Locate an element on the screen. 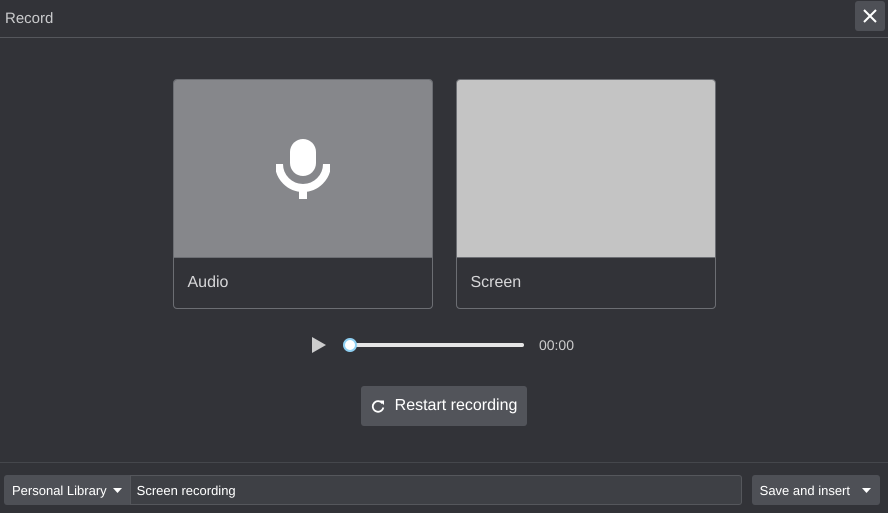 Image resolution: width=888 pixels, height=513 pixels. restart-button: Restart recording is located at coordinates (444, 406).